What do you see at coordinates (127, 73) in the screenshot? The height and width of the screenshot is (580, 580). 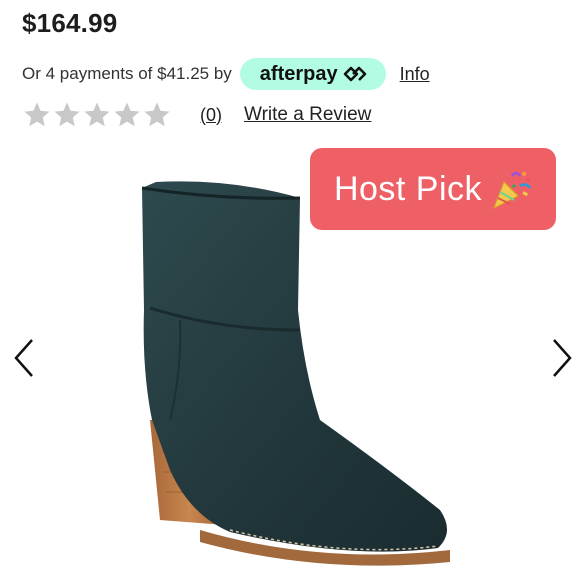 I see `installment-text: Or 4 payments of $41.25 by` at bounding box center [127, 73].